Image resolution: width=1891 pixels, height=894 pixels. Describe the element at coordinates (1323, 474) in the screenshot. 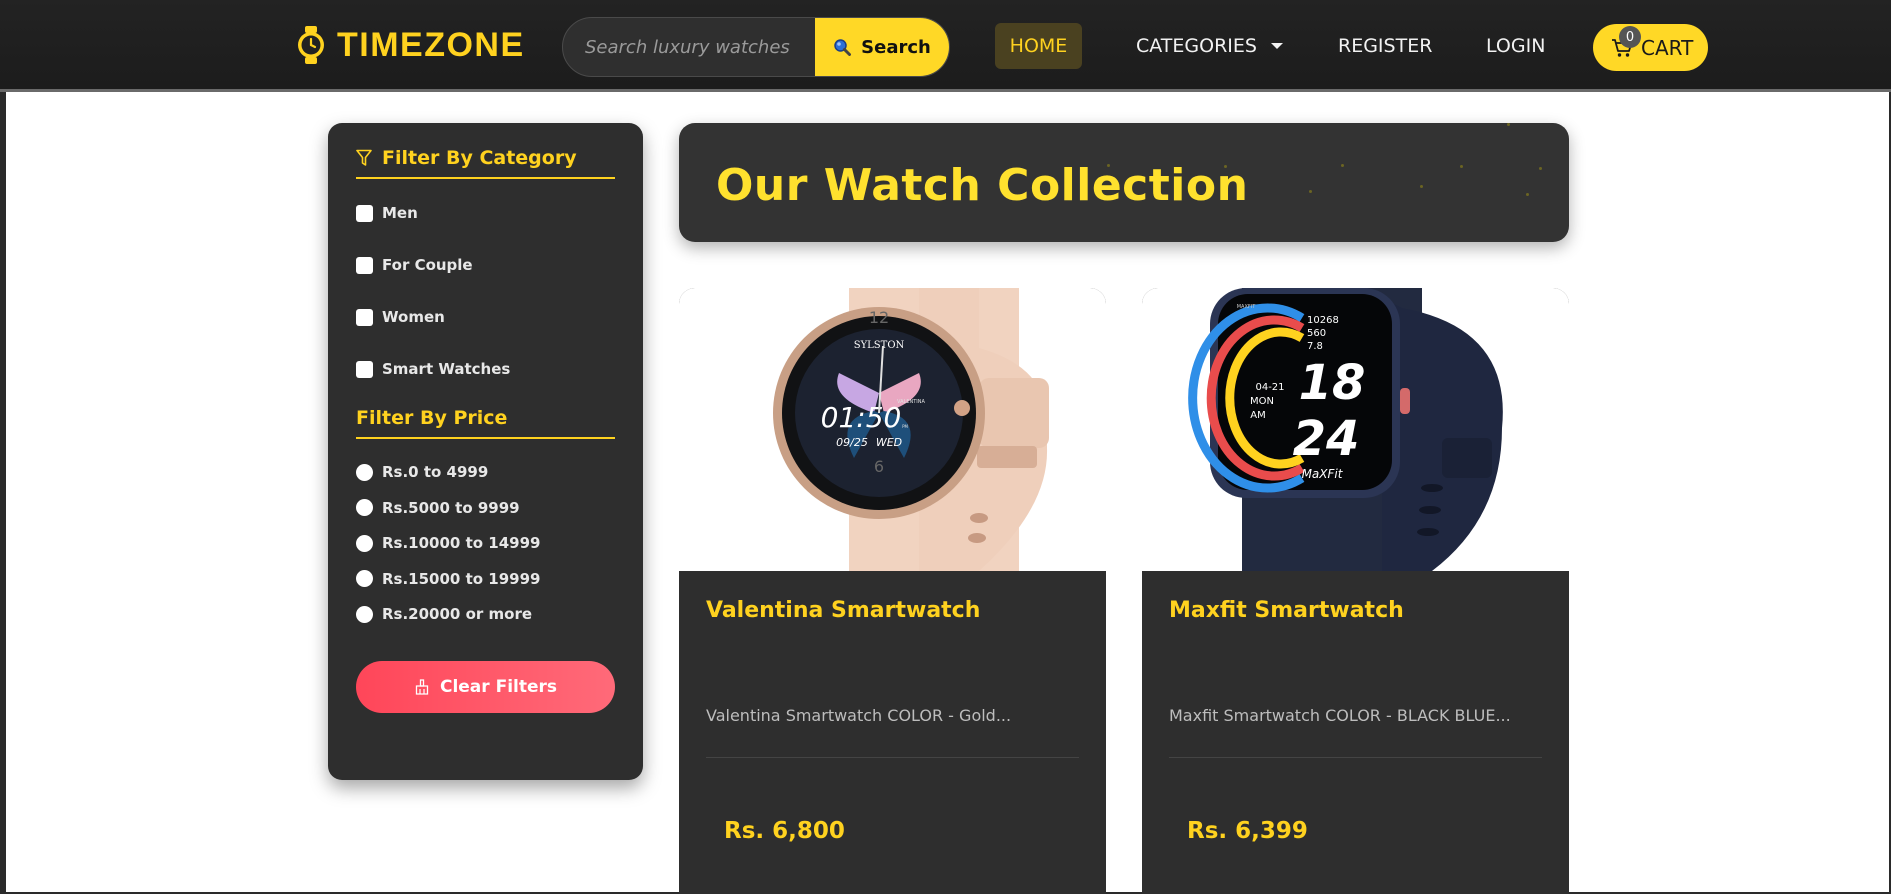

I see `watch-logo-text: MaXFit` at that location.